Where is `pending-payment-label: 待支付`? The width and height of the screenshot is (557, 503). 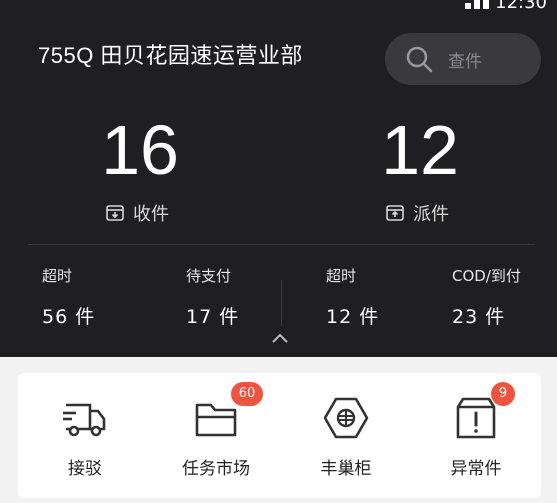 pending-payment-label: 待支付 is located at coordinates (209, 276).